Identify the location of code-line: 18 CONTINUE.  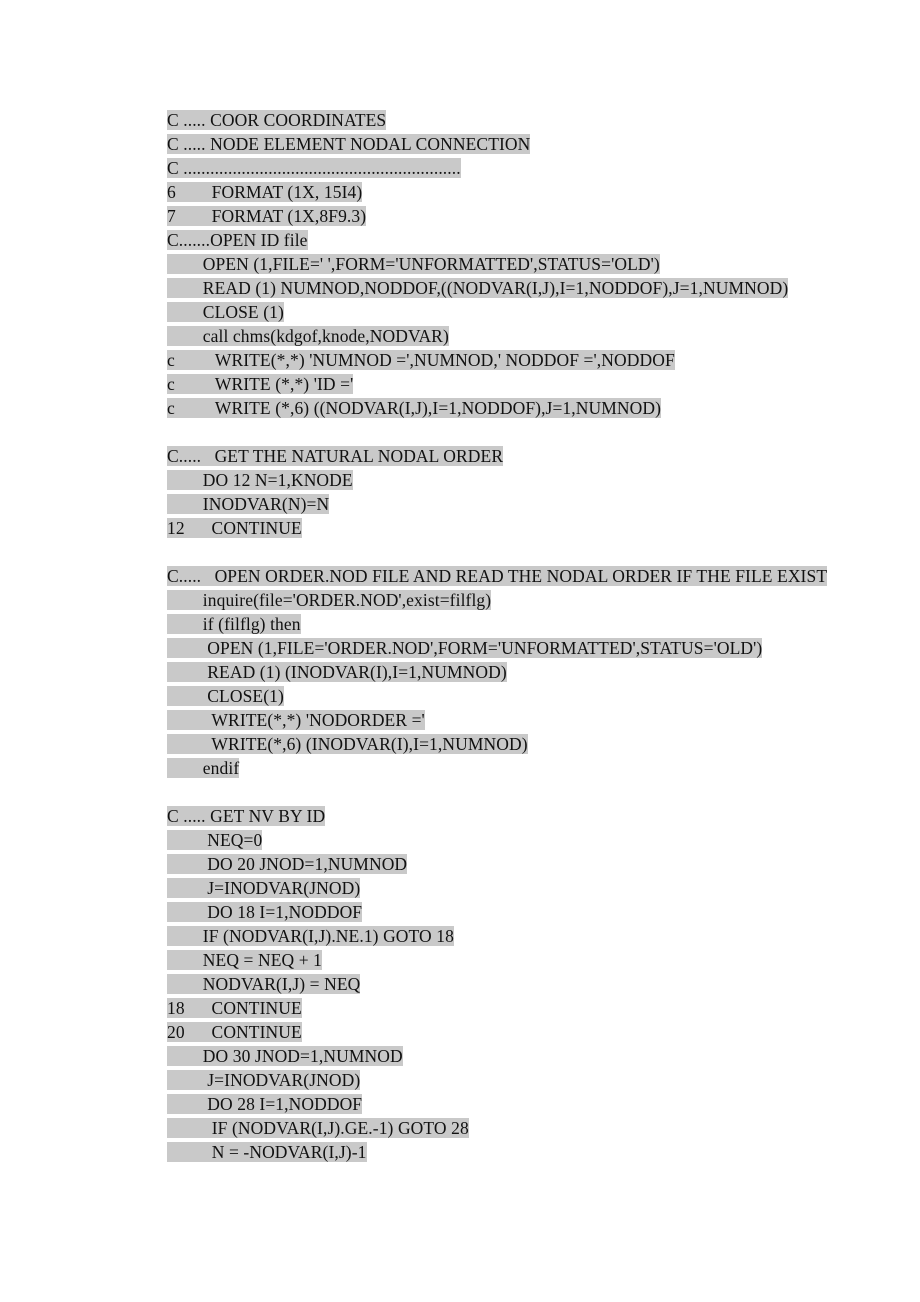
(517, 1008).